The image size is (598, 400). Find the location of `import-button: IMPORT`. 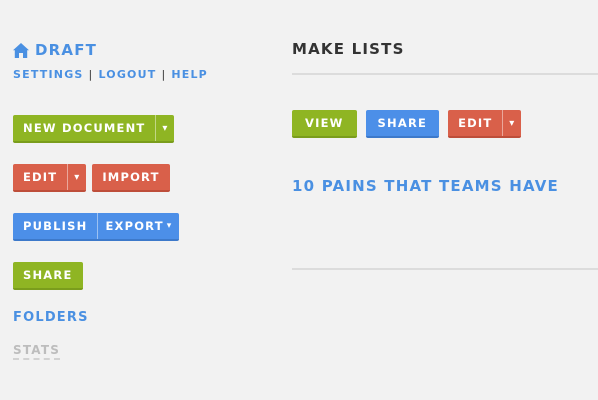

import-button: IMPORT is located at coordinates (131, 178).